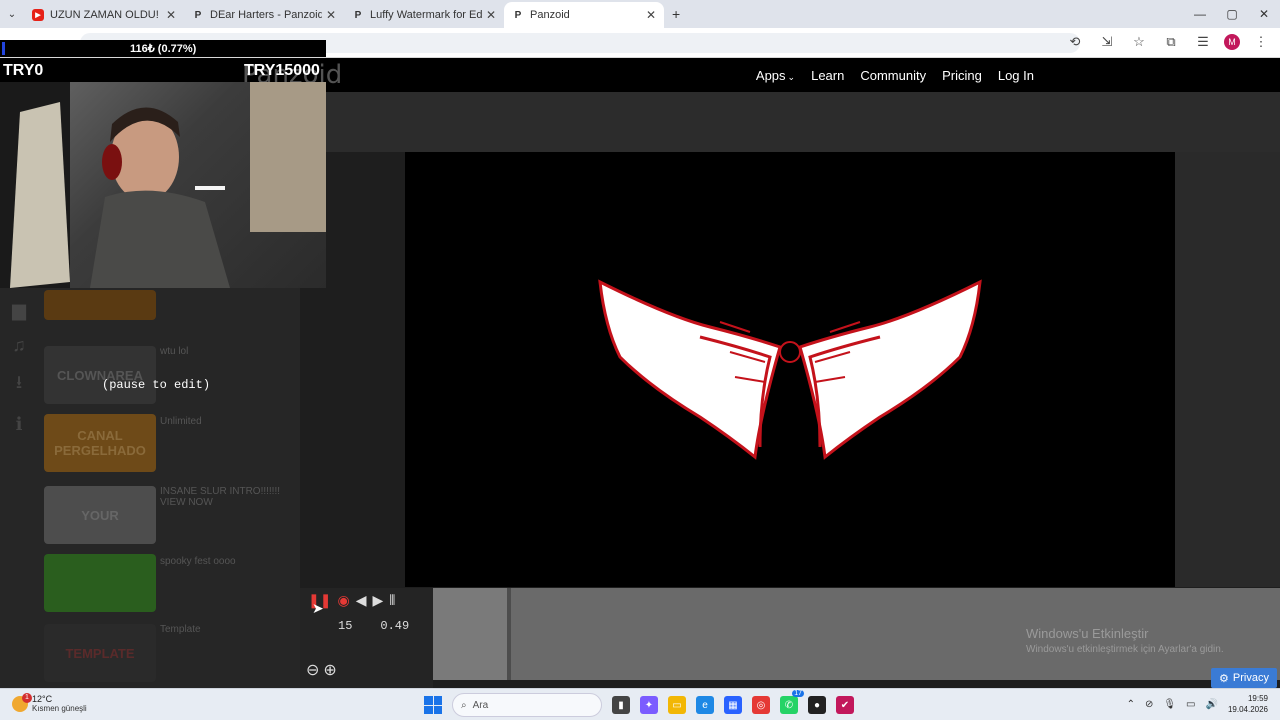 This screenshot has height=720, width=1280. I want to click on tab-search-icon: ⌄, so click(12, 14).